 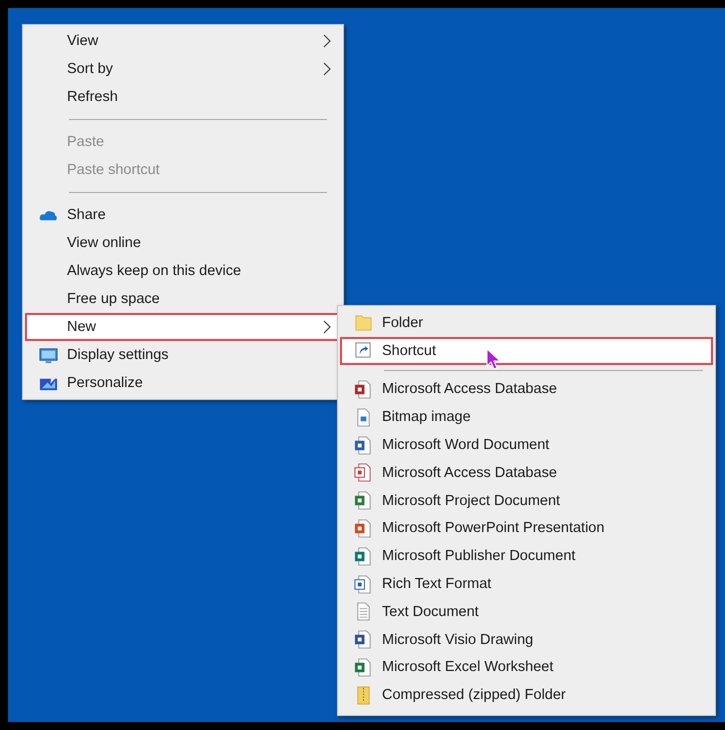 What do you see at coordinates (526, 500) in the screenshot?
I see `menu-item: Microsoft Project Document` at bounding box center [526, 500].